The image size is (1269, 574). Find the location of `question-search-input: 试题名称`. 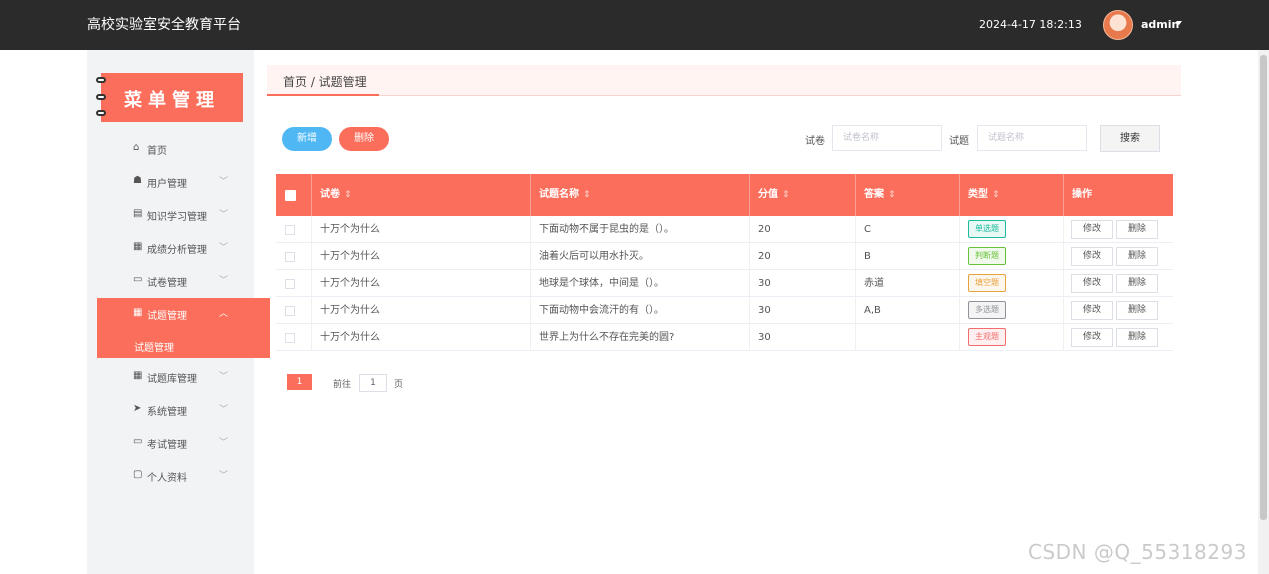

question-search-input: 试题名称 is located at coordinates (1032, 138).